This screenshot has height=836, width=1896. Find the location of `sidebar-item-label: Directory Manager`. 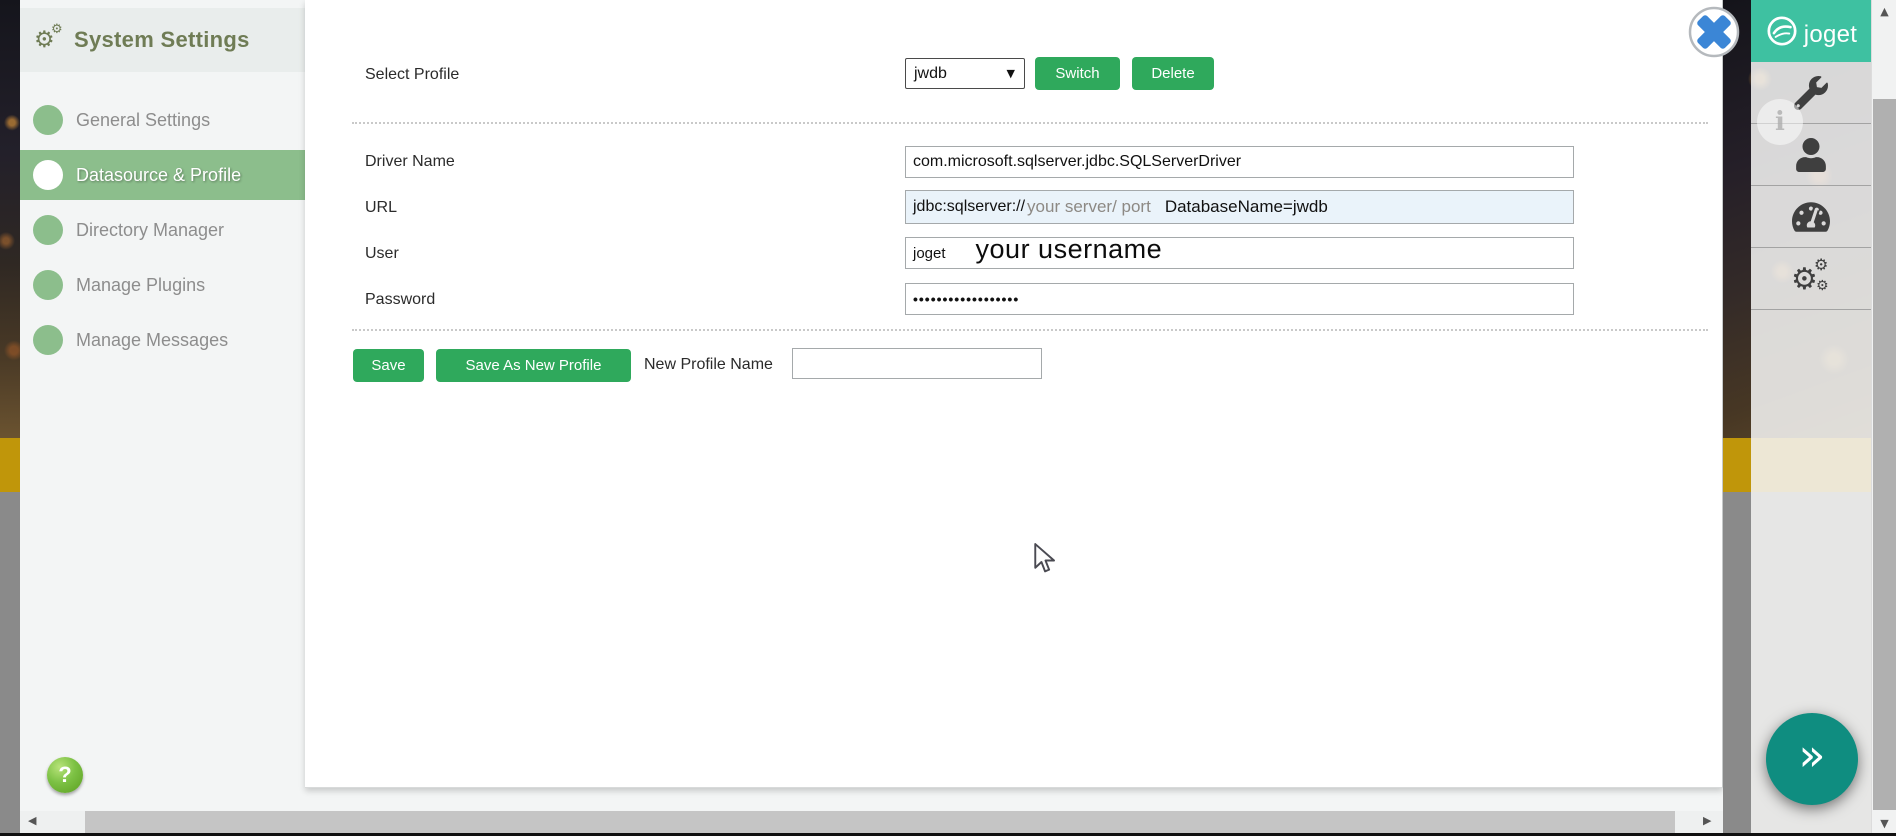

sidebar-item-label: Directory Manager is located at coordinates (150, 229).